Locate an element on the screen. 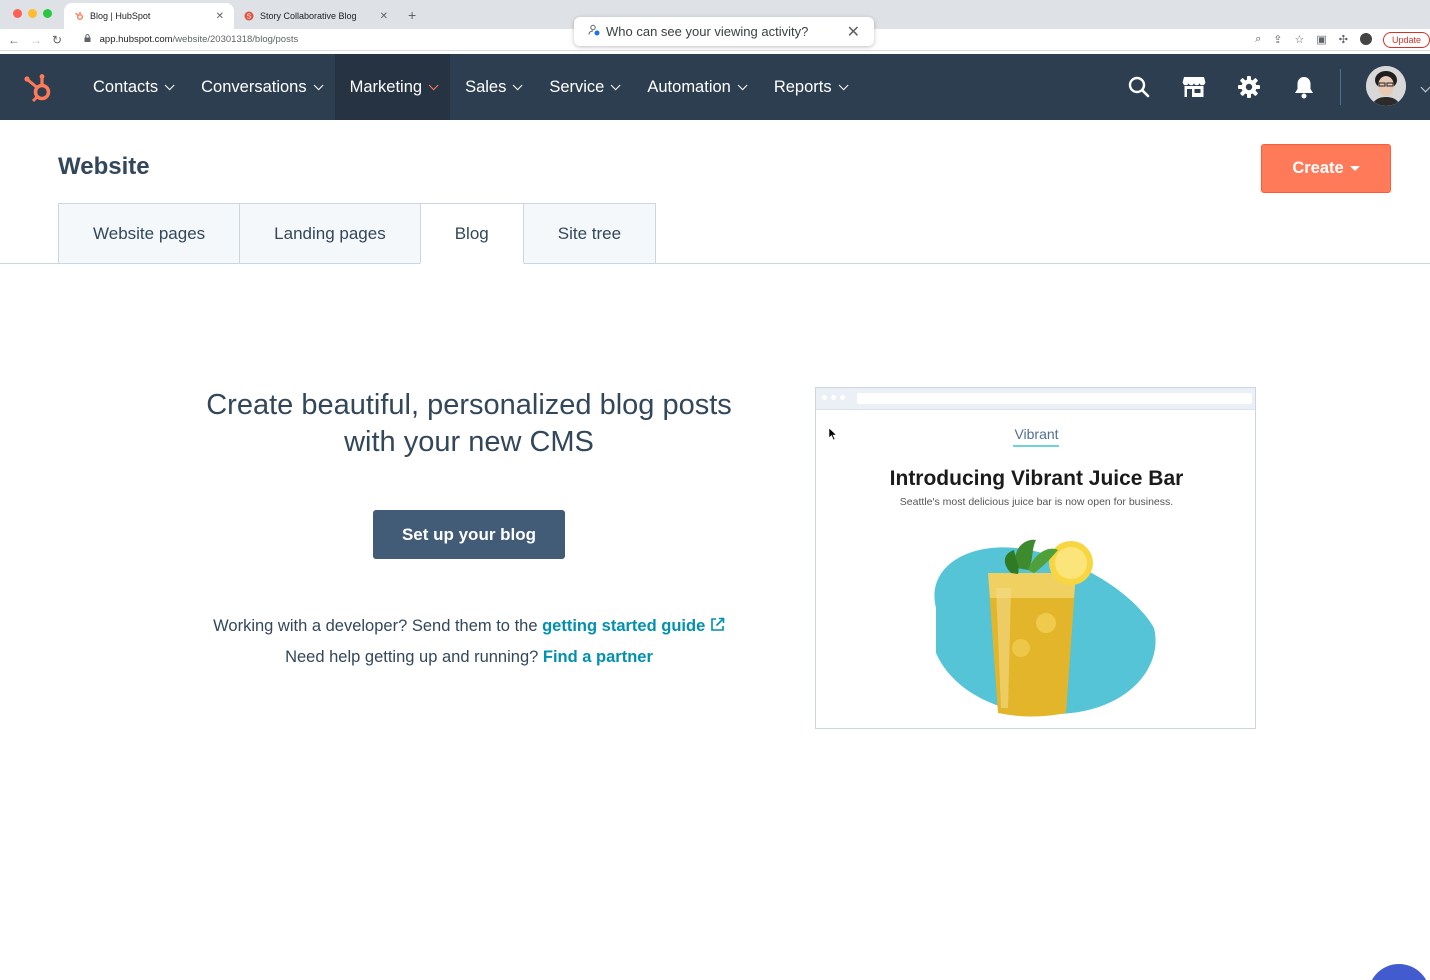  browser-nav-buttons: ← → ↻ is located at coordinates (35, 40).